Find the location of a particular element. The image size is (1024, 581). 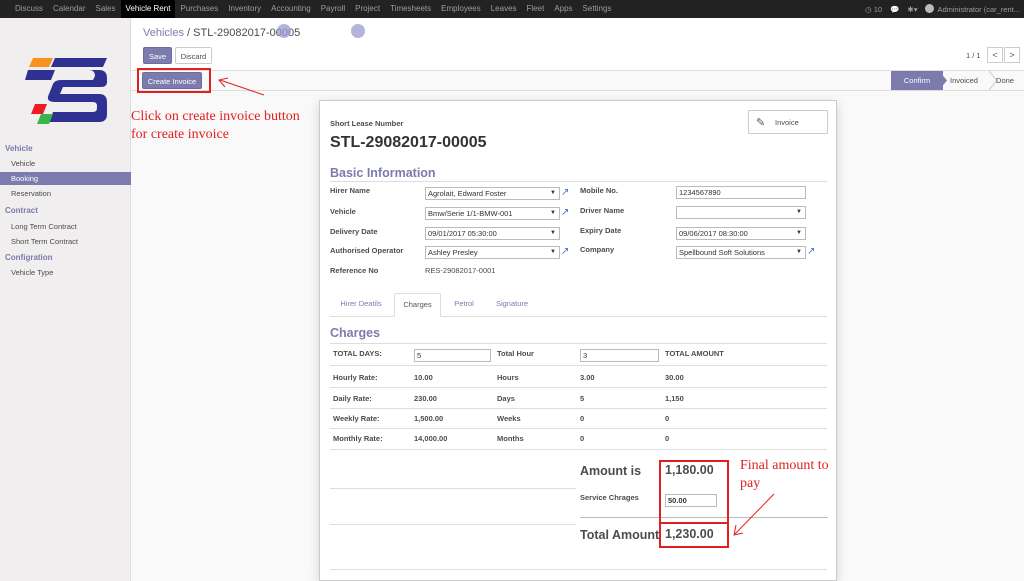

sidebar-item-short-term-contract: Short Term Contract is located at coordinates (65, 241).